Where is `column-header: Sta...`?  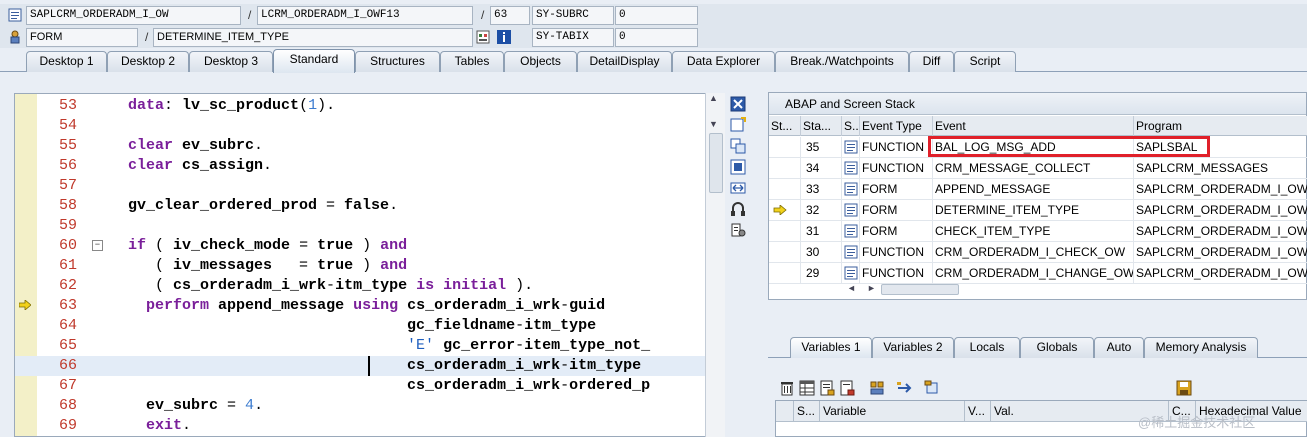 column-header: Sta... is located at coordinates (821, 126).